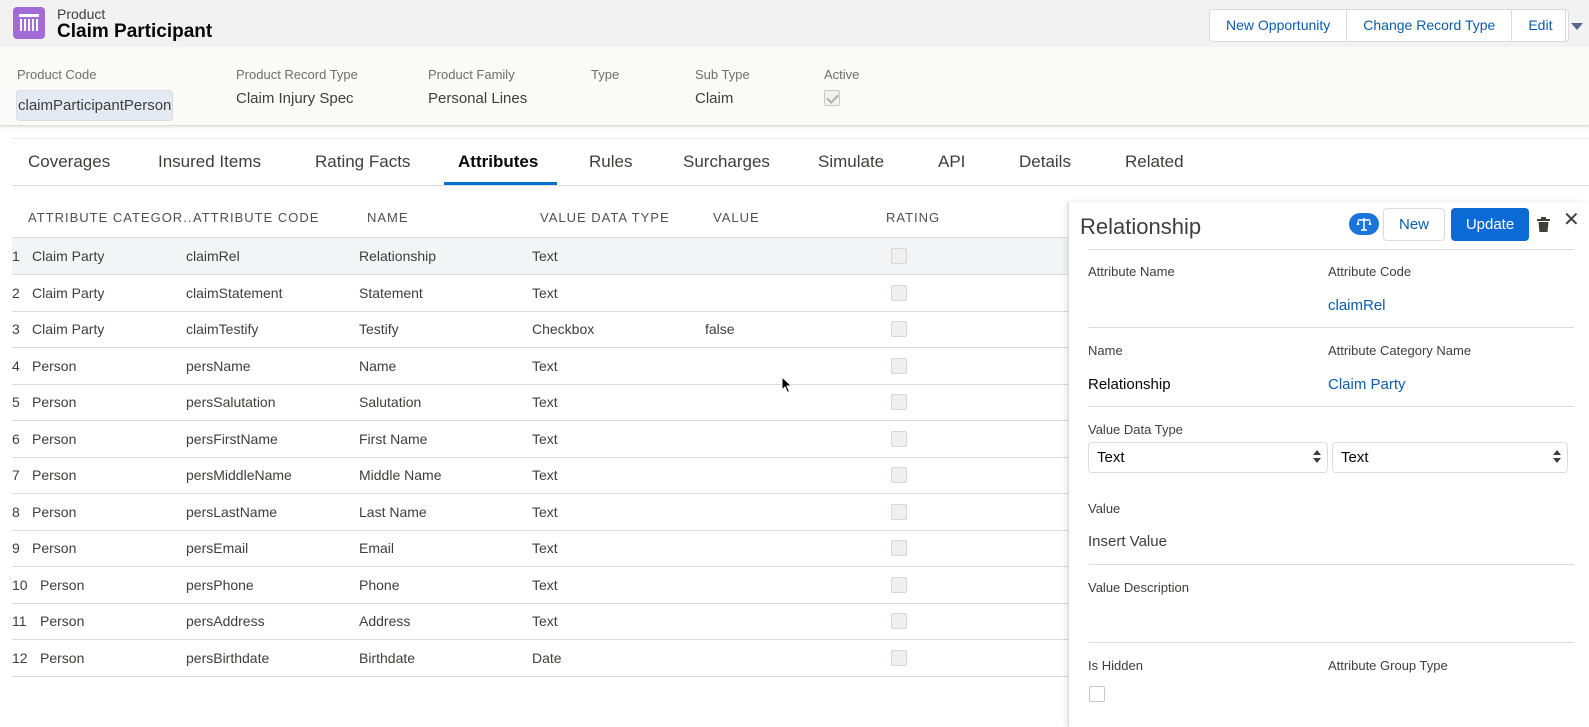 Image resolution: width=1589 pixels, height=727 pixels. I want to click on tab-api: API, so click(951, 162).